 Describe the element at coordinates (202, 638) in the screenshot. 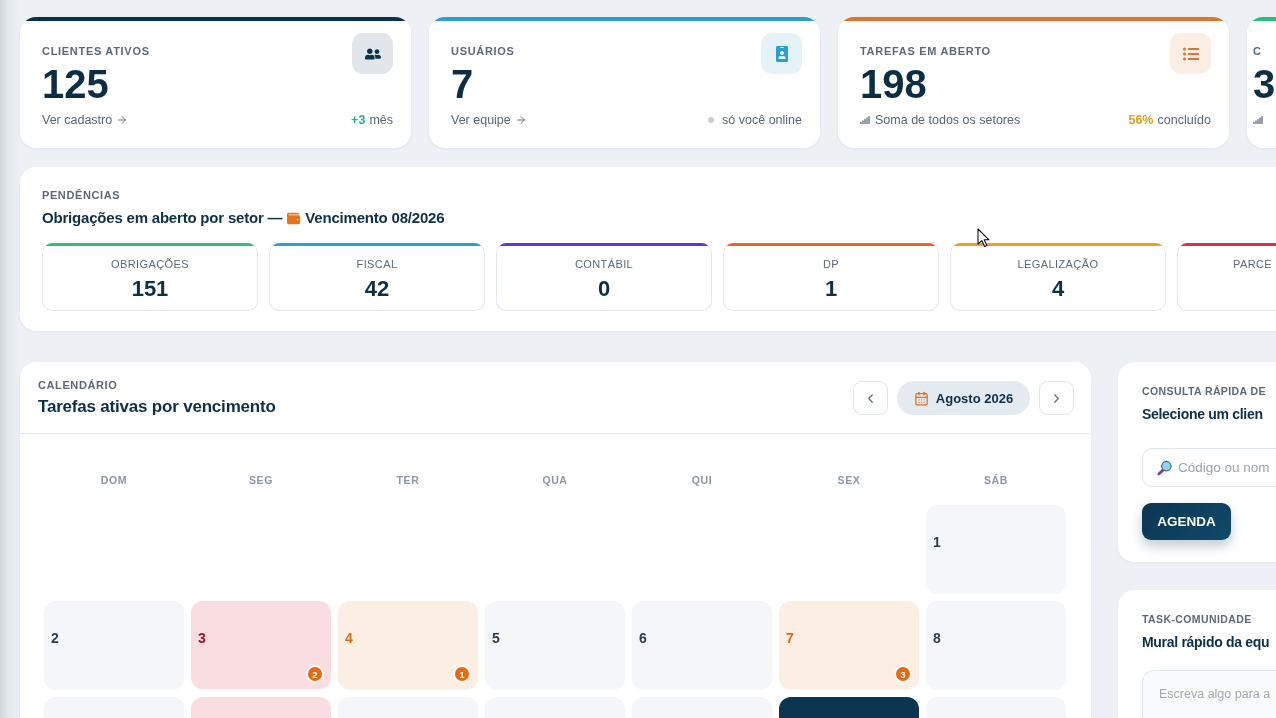

I see `day-number: 3` at that location.